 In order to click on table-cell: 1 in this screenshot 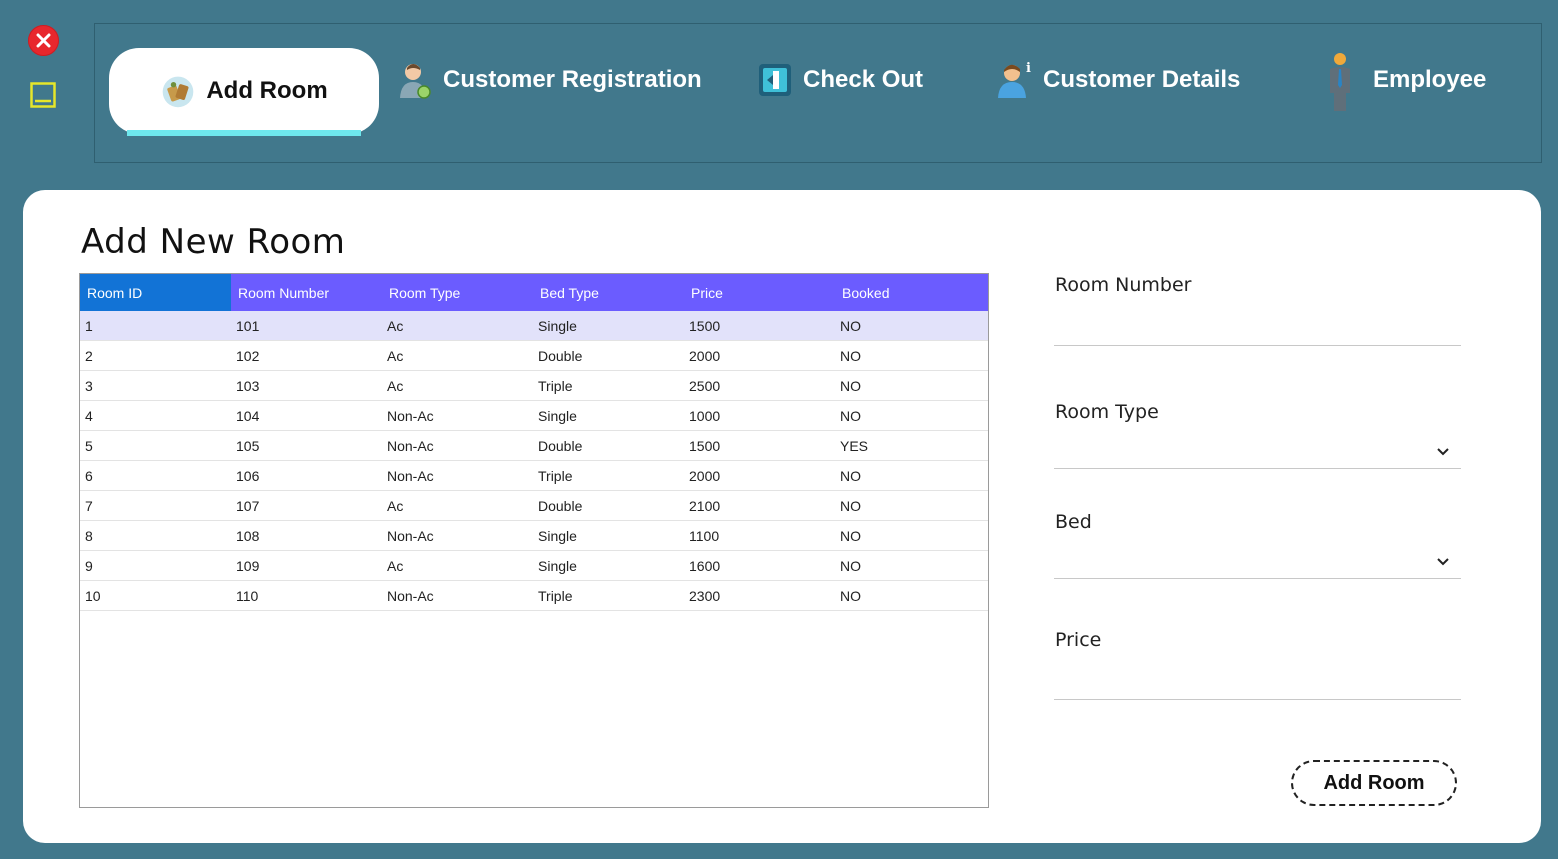, I will do `click(155, 326)`.